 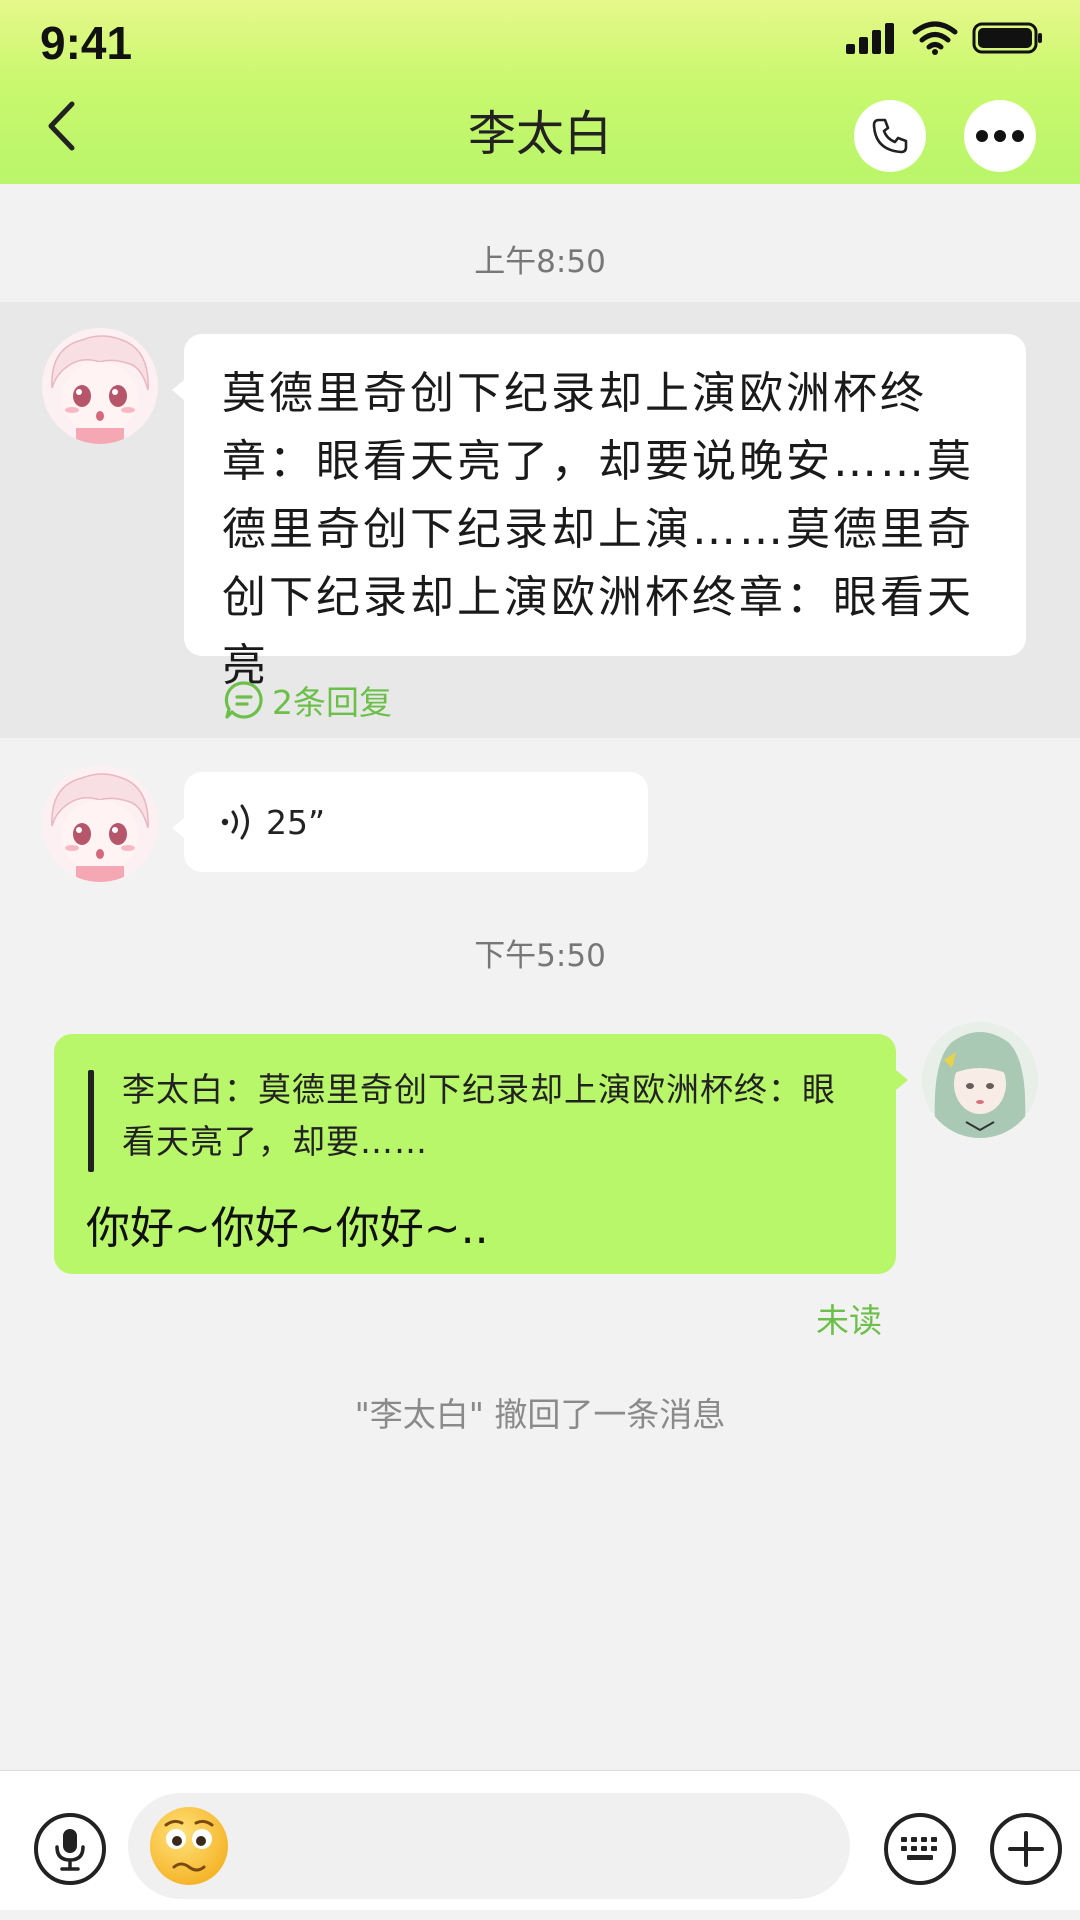 What do you see at coordinates (935, 38) in the screenshot?
I see `wifi-icon` at bounding box center [935, 38].